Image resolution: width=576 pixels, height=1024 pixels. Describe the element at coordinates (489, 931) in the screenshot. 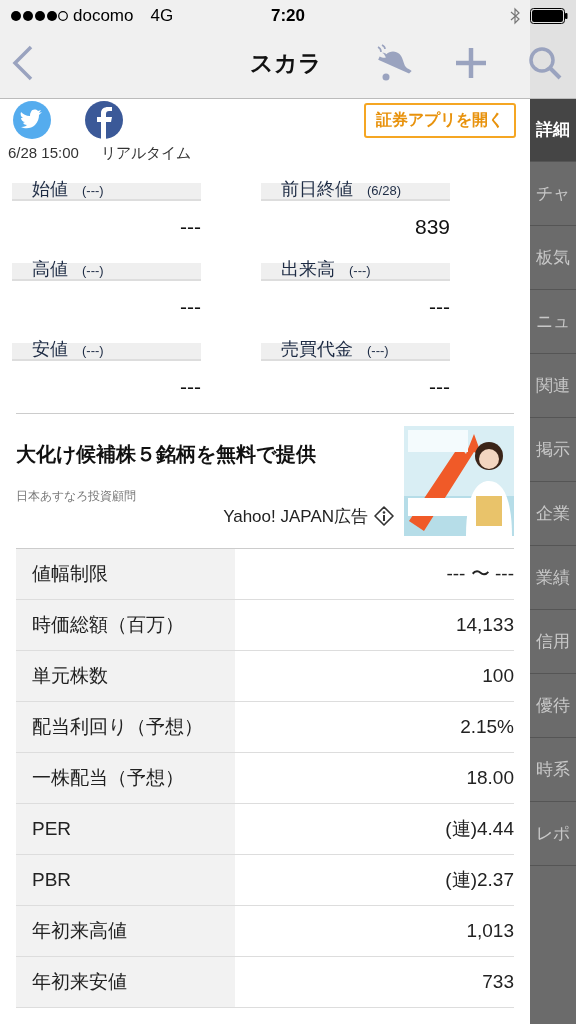

I see `table-cell-text: 1,013` at that location.